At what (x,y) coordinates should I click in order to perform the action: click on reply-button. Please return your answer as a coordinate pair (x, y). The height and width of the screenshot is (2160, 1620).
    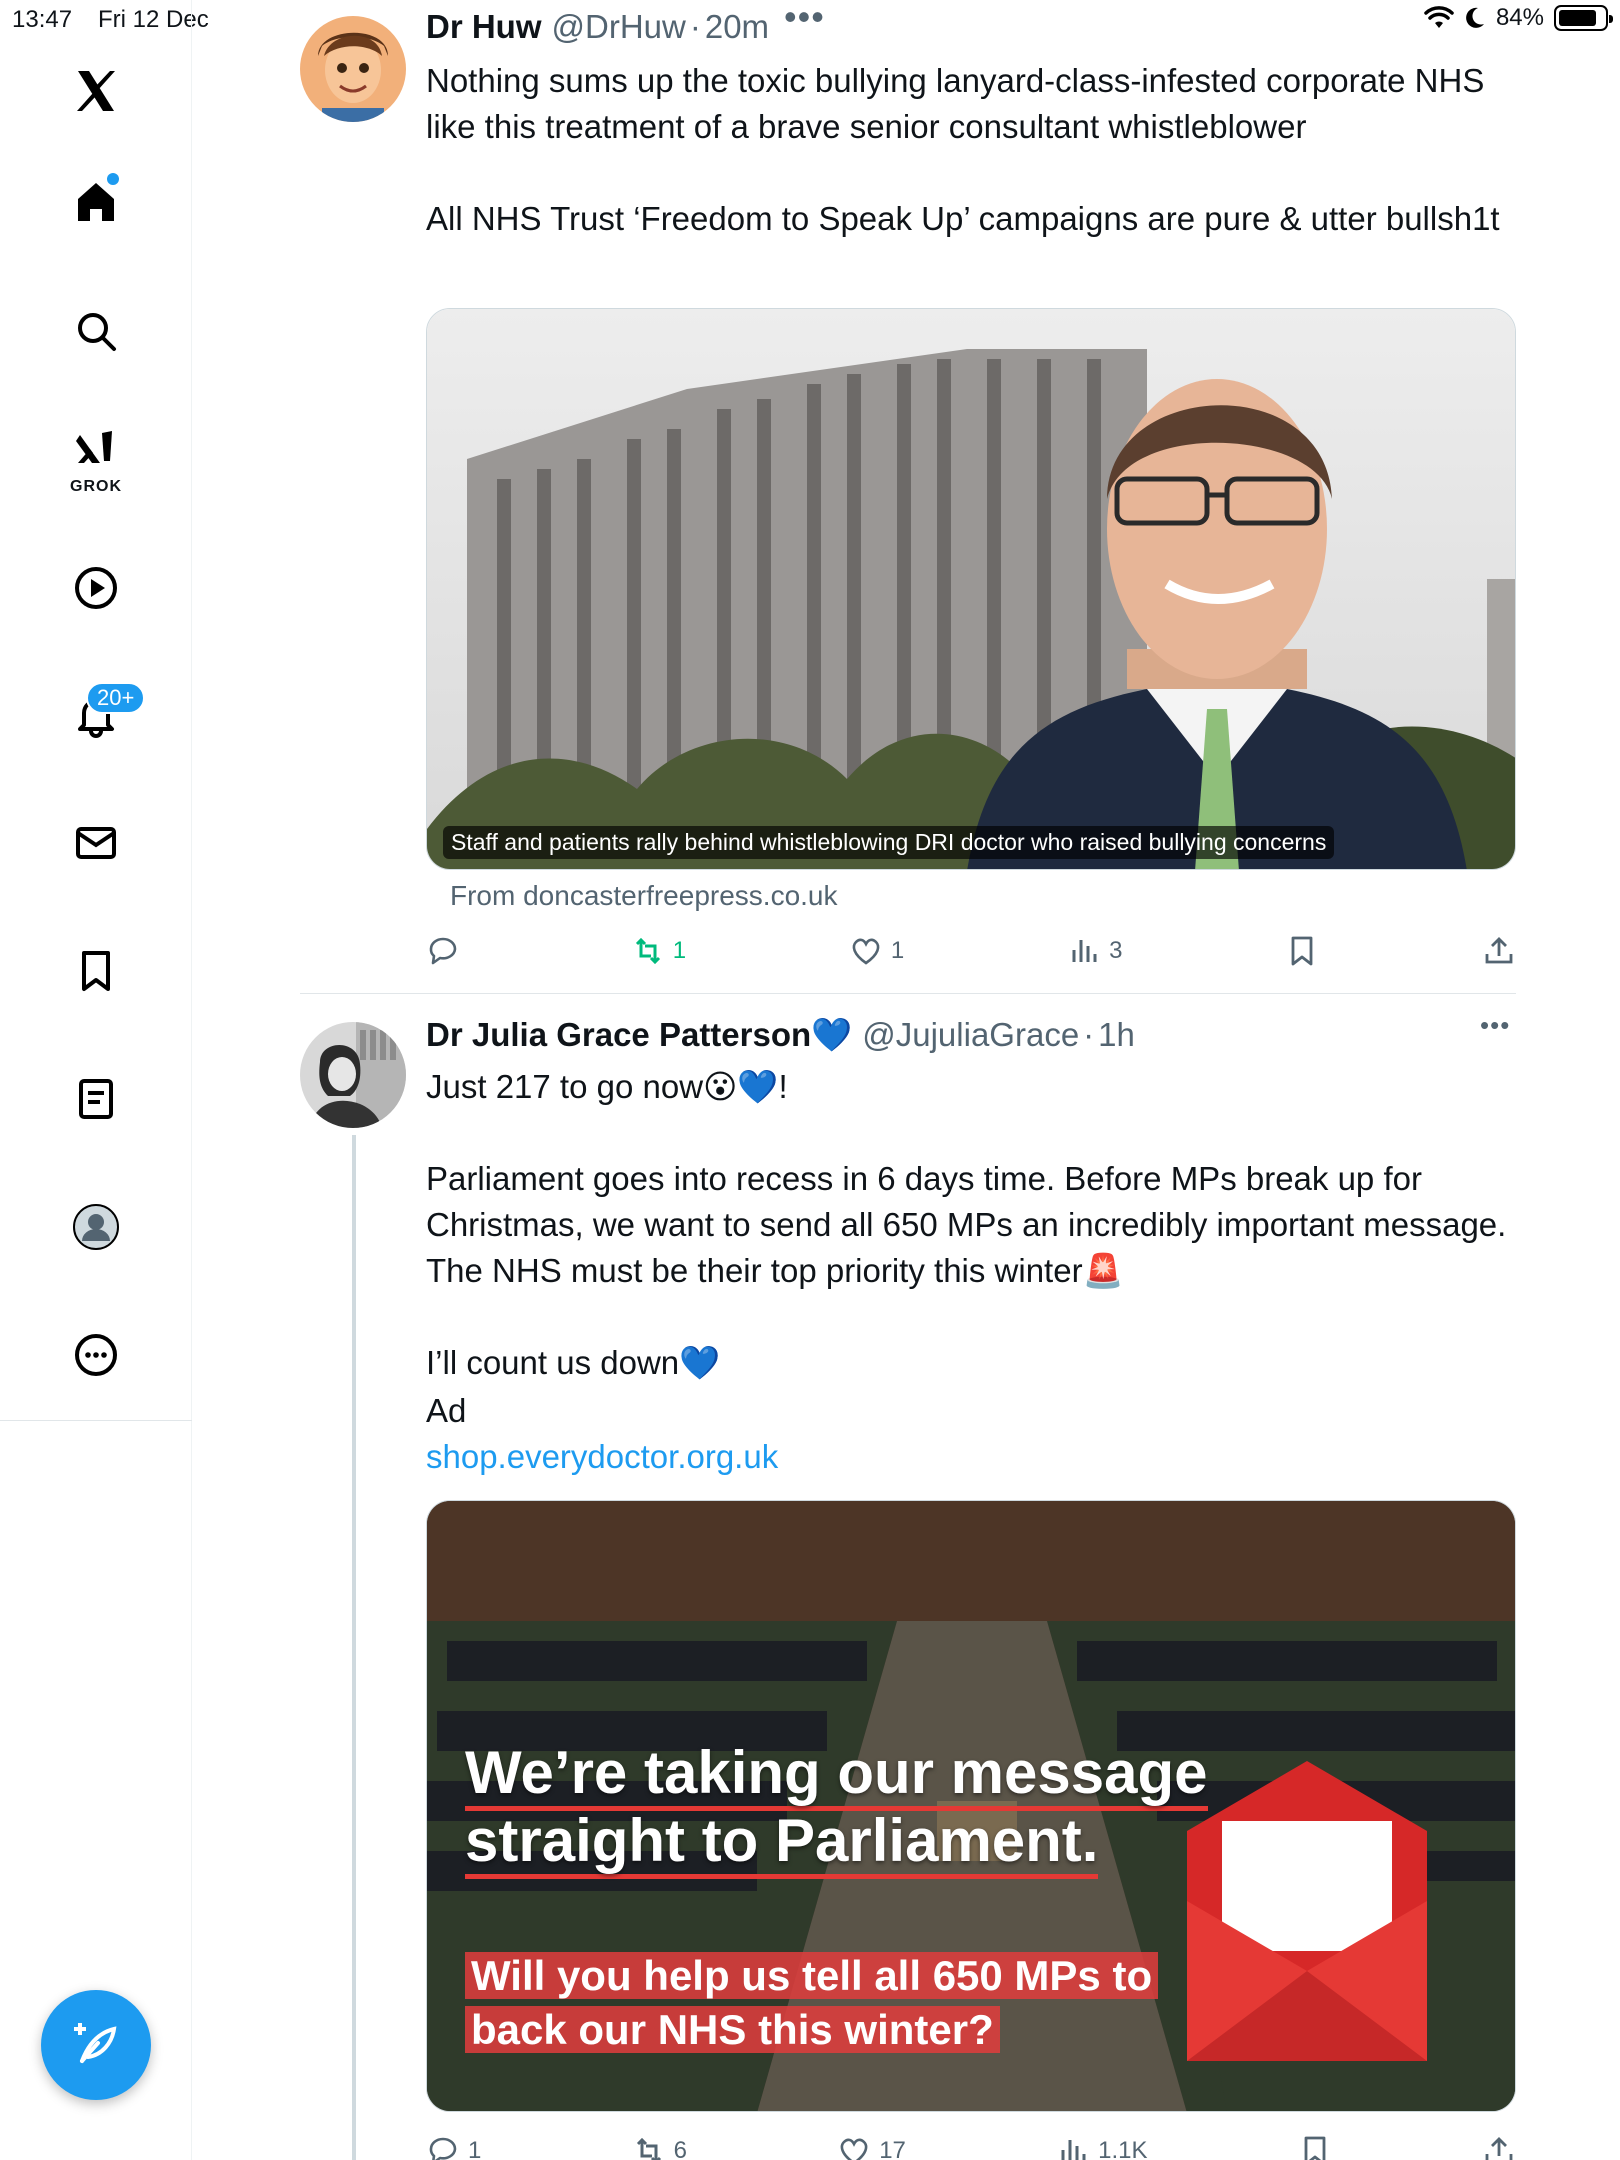
    Looking at the image, I should click on (447, 951).